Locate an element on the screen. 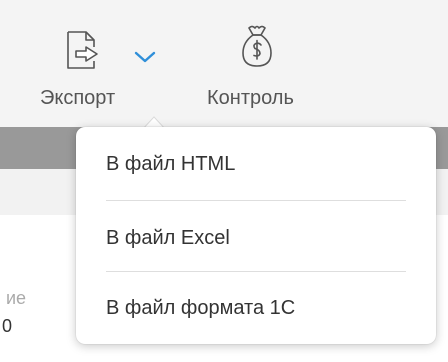 This screenshot has height=362, width=448. partial-field-label: ие is located at coordinates (16, 298).